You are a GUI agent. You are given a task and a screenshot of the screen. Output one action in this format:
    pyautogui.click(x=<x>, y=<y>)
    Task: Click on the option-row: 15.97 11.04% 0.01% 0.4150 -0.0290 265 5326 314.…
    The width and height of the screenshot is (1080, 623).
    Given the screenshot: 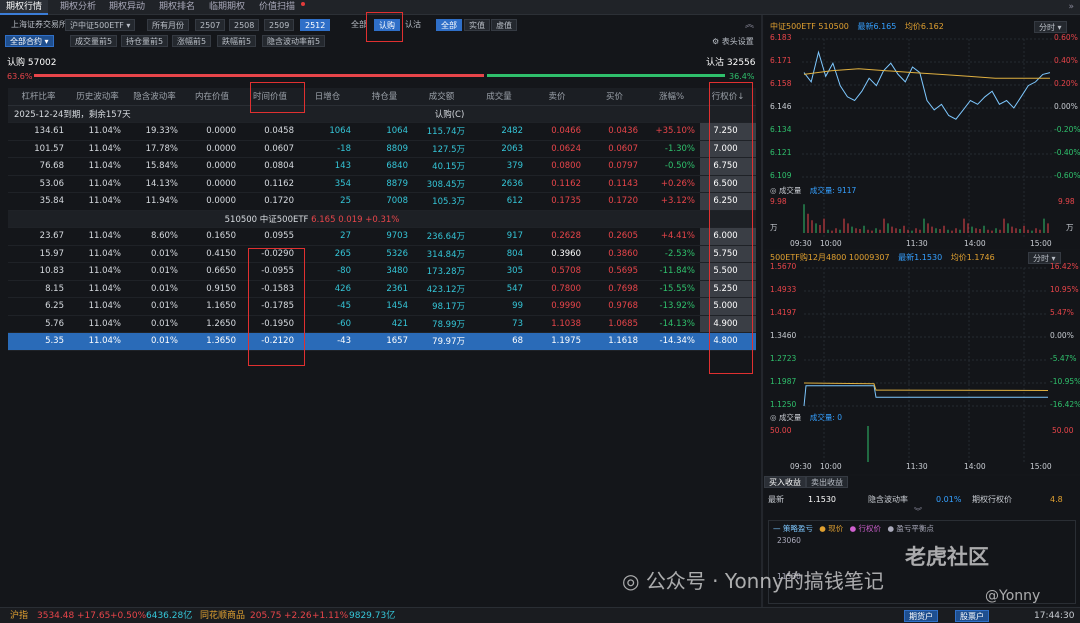 What is the action you would take?
    pyautogui.click(x=382, y=254)
    